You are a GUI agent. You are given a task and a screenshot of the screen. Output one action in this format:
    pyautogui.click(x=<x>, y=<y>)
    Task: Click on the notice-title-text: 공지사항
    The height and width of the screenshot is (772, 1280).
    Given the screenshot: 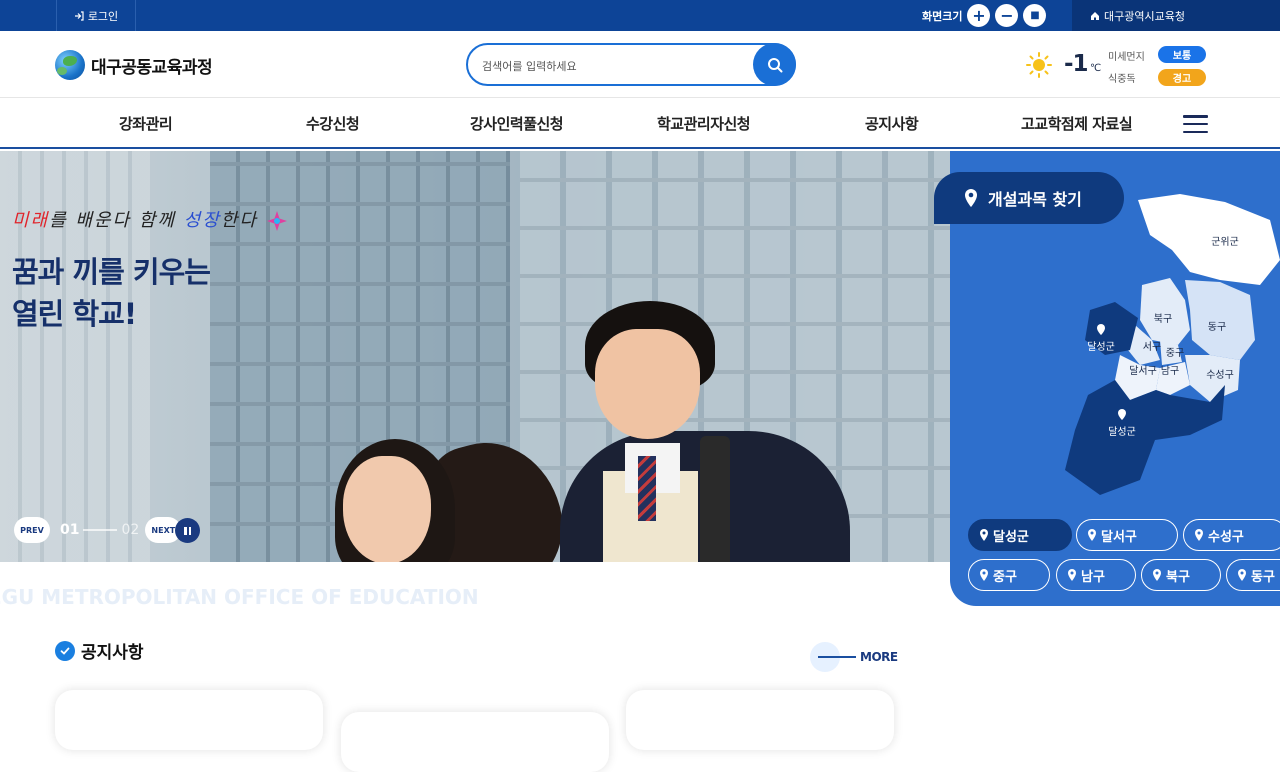 What is the action you would take?
    pyautogui.click(x=112, y=653)
    